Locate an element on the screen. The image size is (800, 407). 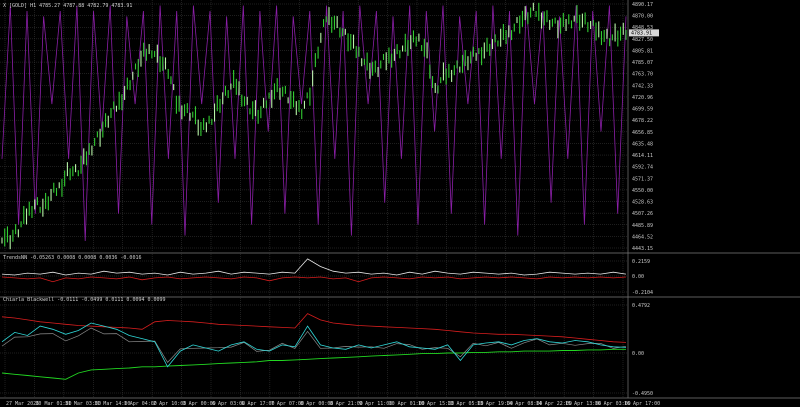
price-tick-label: 4890.17 is located at coordinates (642, 5).